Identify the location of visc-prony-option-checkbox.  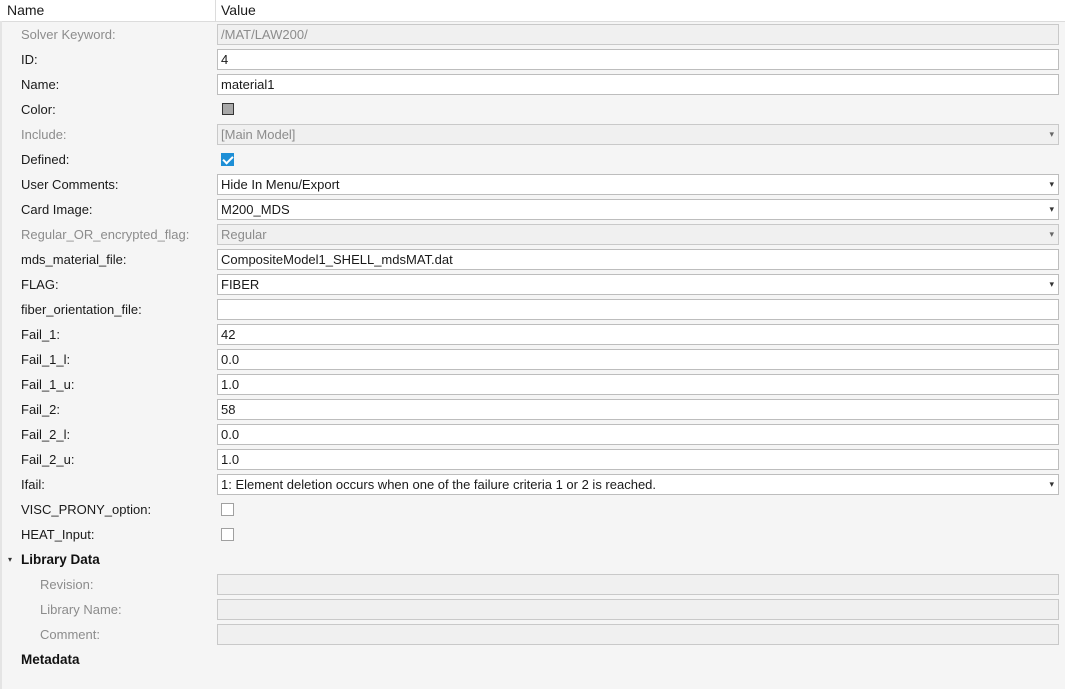
(227, 509).